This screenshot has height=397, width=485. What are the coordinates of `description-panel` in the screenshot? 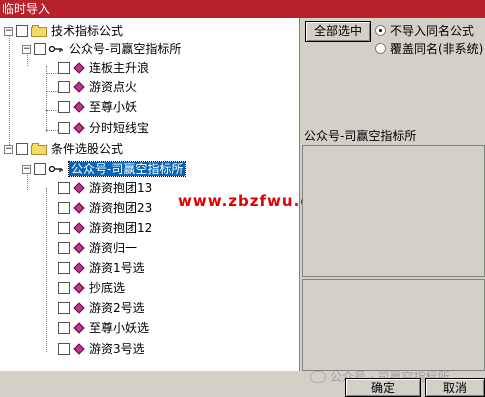 It's located at (393, 211).